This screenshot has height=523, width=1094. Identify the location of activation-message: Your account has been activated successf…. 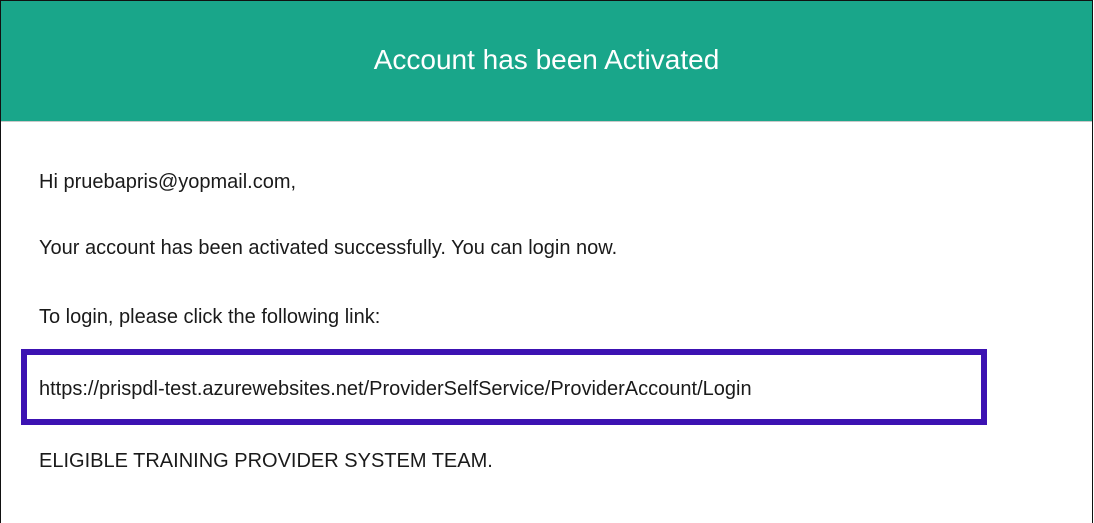
(328, 248).